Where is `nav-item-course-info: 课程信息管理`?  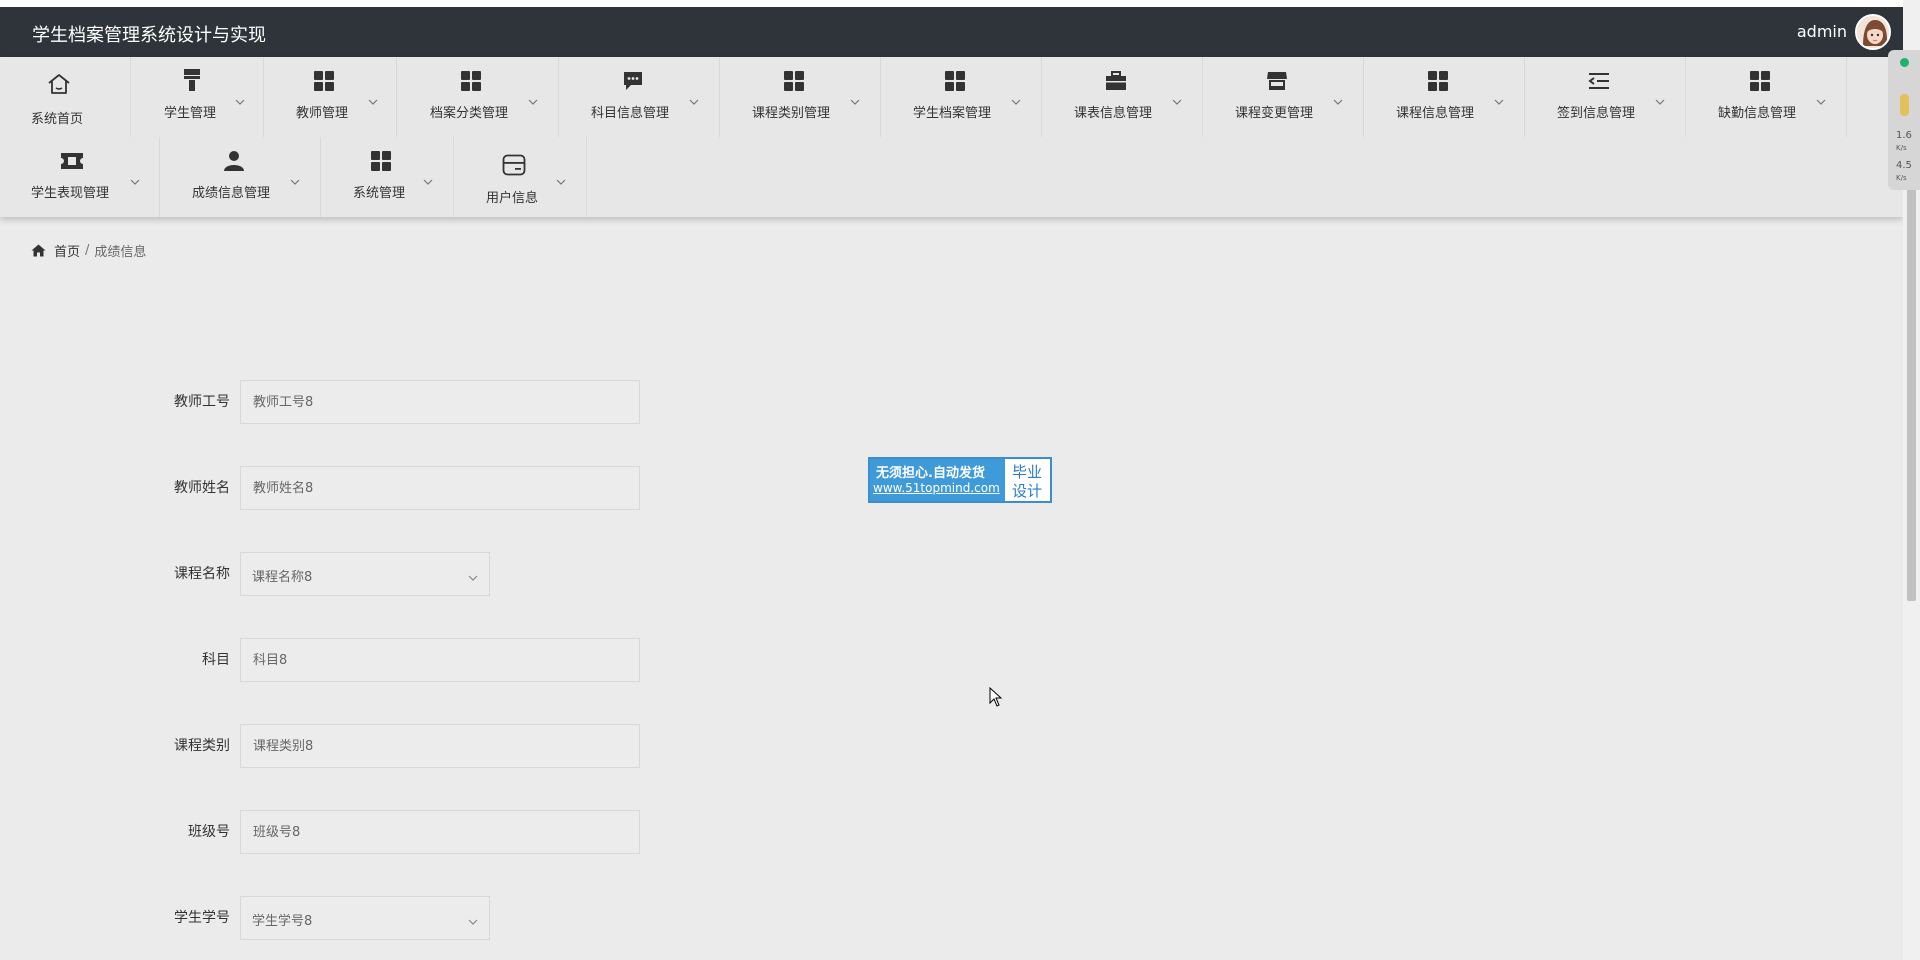 nav-item-course-info: 课程信息管理 is located at coordinates (1444, 97).